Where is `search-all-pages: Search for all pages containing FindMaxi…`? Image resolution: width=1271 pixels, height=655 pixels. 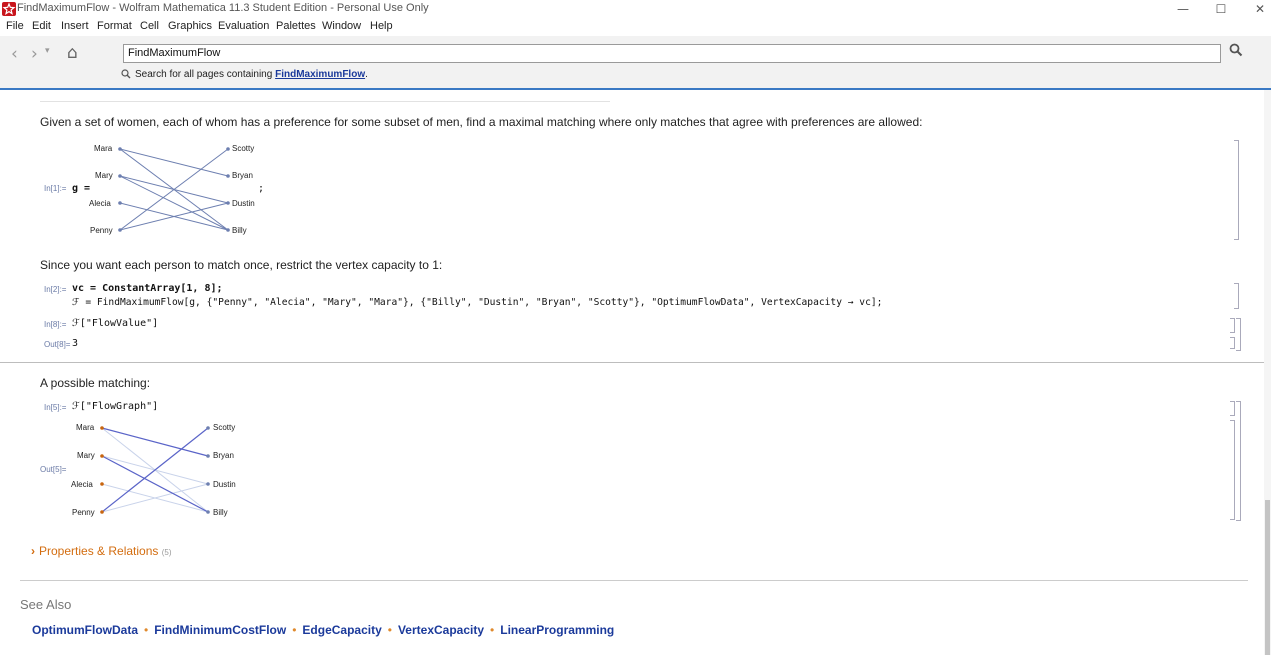 search-all-pages: Search for all pages containing FindMaxi… is located at coordinates (244, 75).